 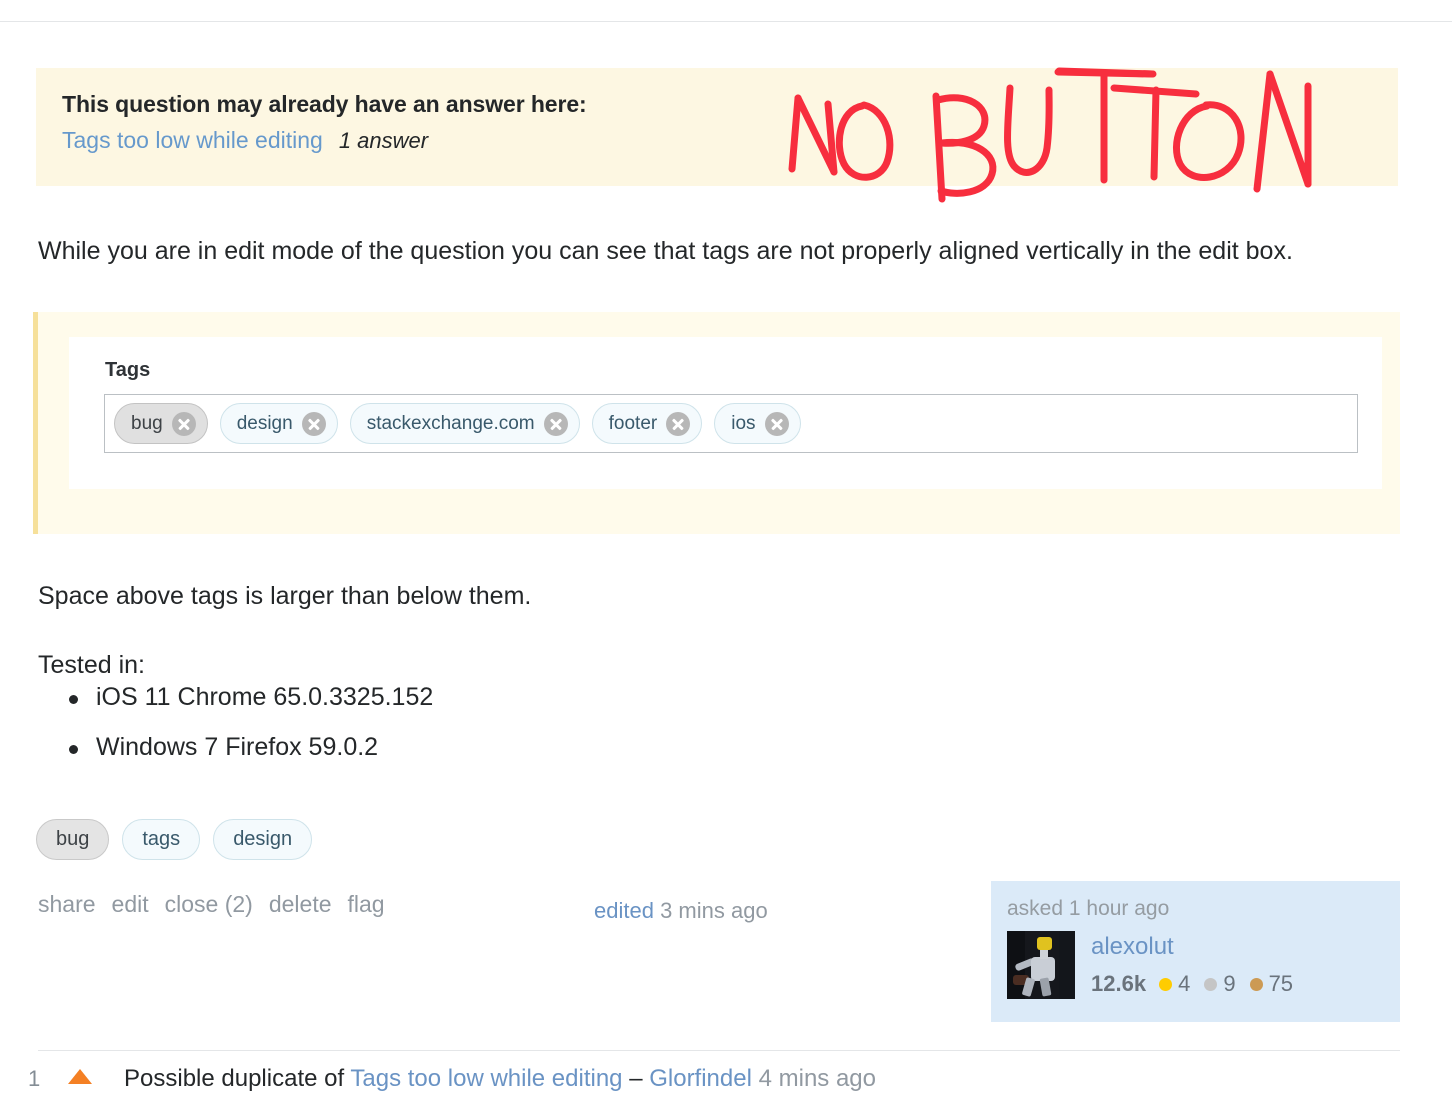 What do you see at coordinates (192, 140) in the screenshot?
I see `duplicate-question-link: Tags too low while editing` at bounding box center [192, 140].